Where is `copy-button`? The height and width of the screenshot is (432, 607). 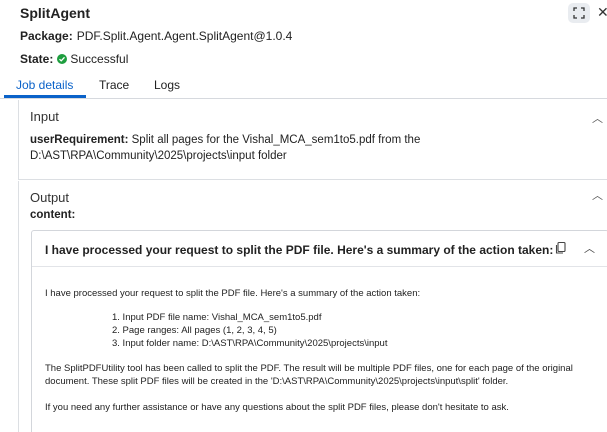
copy-button is located at coordinates (561, 248).